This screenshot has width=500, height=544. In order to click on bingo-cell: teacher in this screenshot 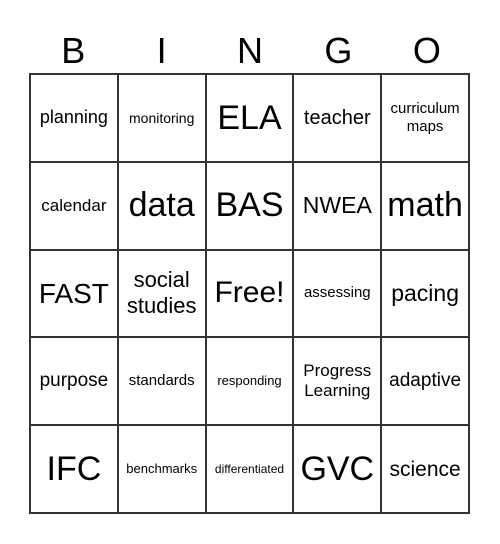, I will do `click(337, 118)`.